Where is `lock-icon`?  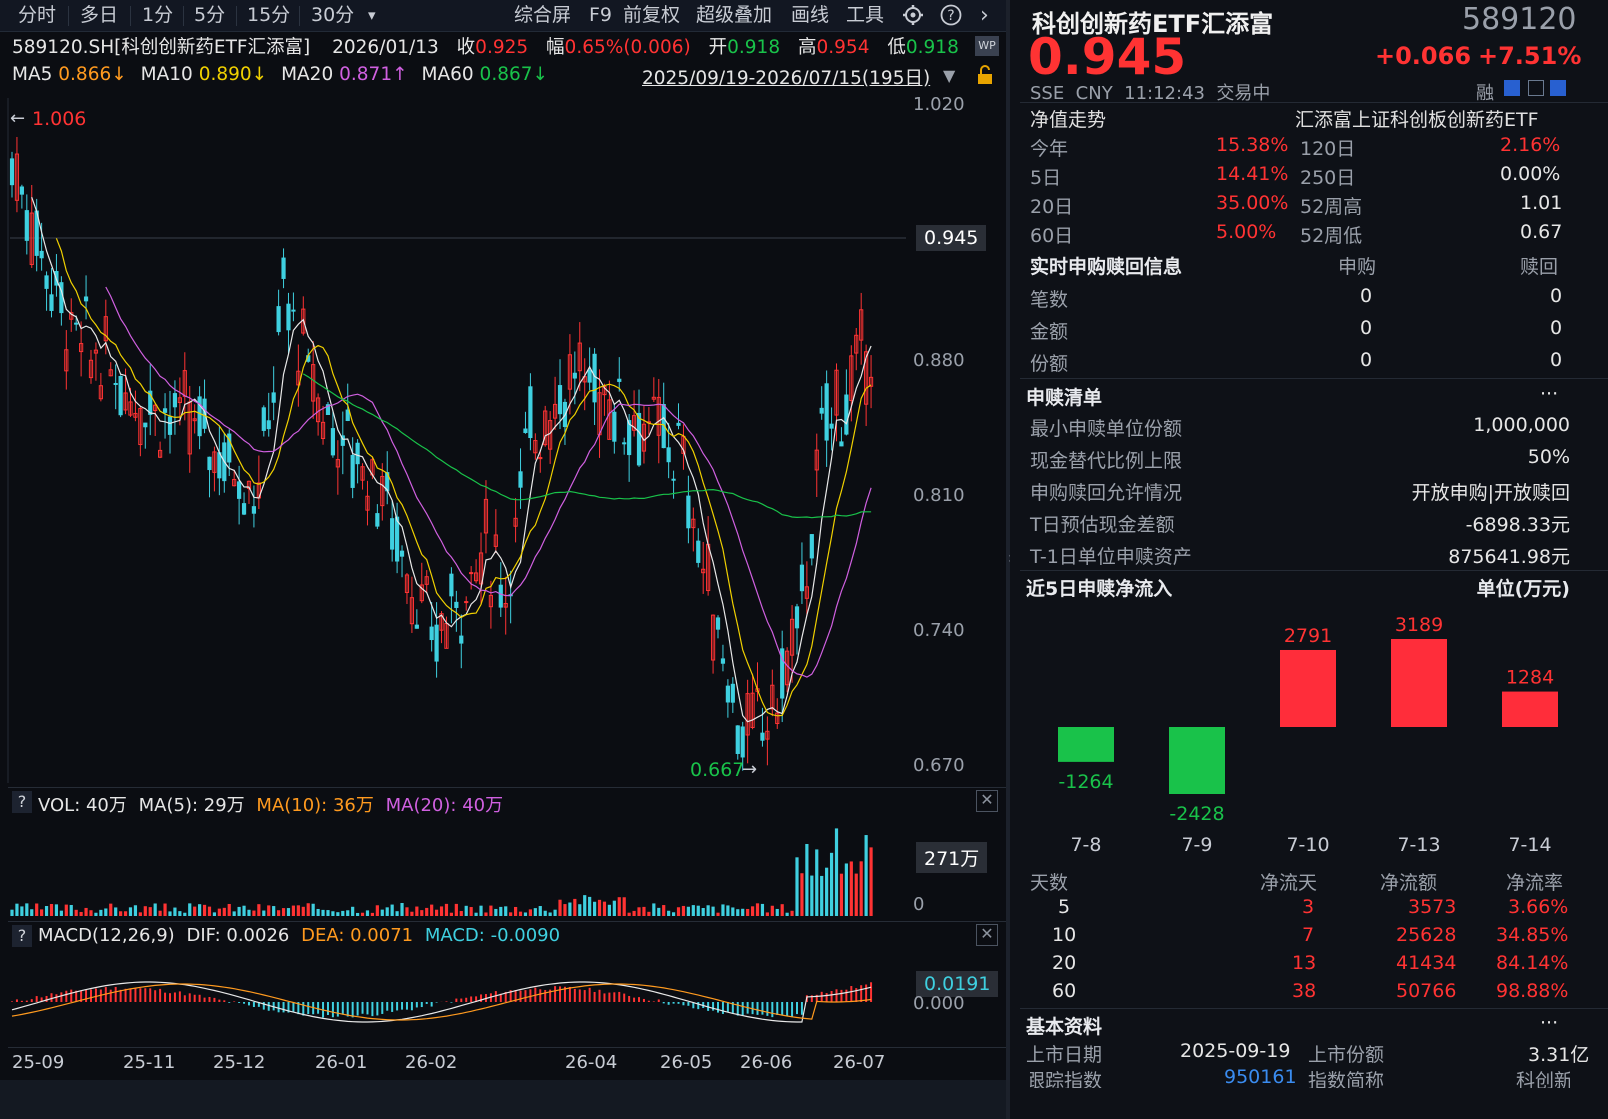 lock-icon is located at coordinates (985, 77).